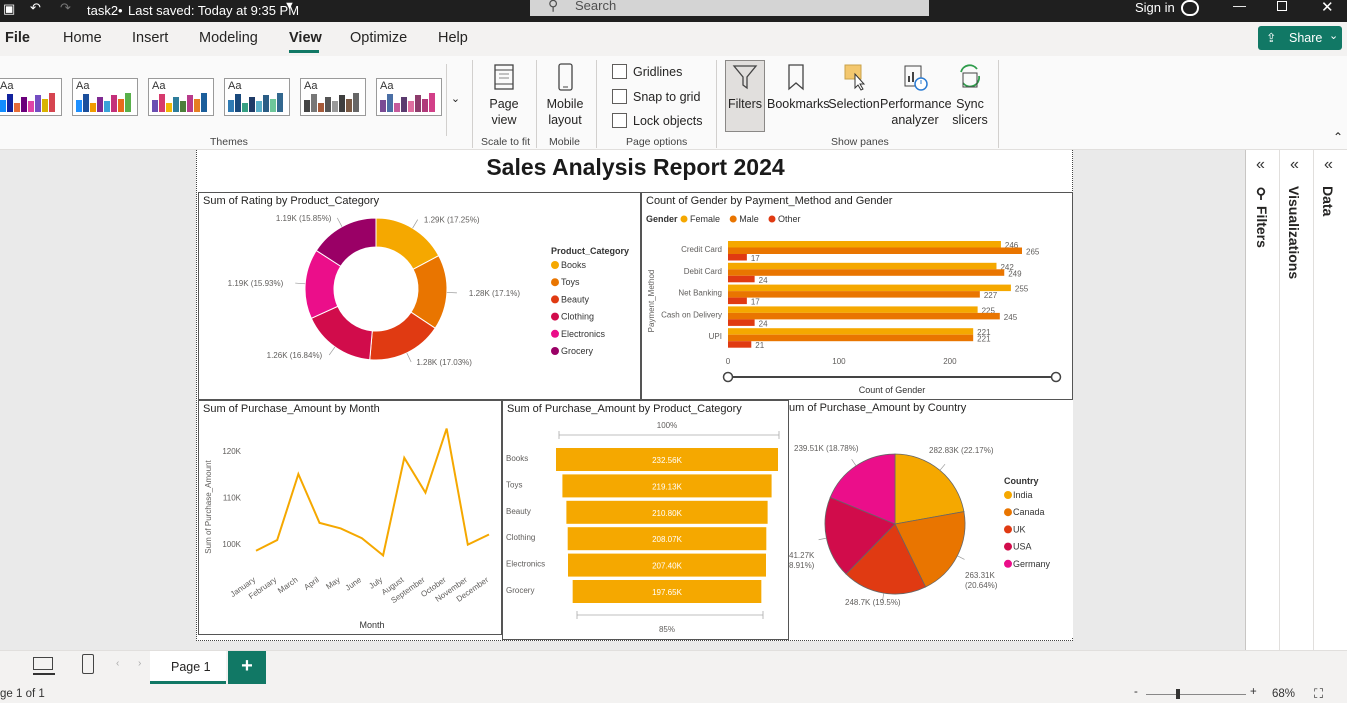  What do you see at coordinates (105, 97) in the screenshot?
I see `theme-swatch-2: Aa` at bounding box center [105, 97].